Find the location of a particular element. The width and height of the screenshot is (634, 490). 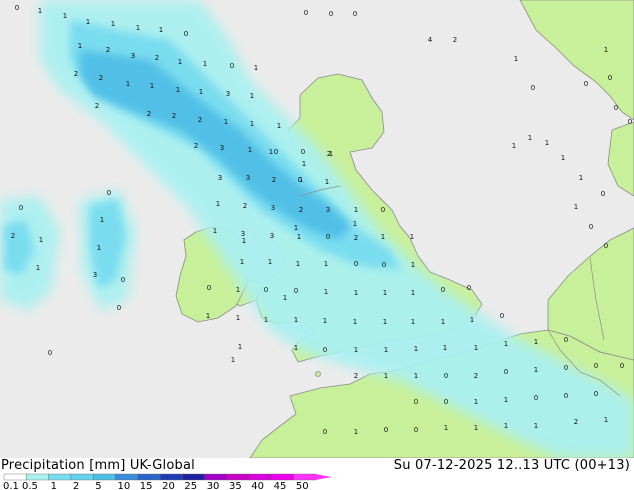

channel-islands is located at coordinates (318, 374).